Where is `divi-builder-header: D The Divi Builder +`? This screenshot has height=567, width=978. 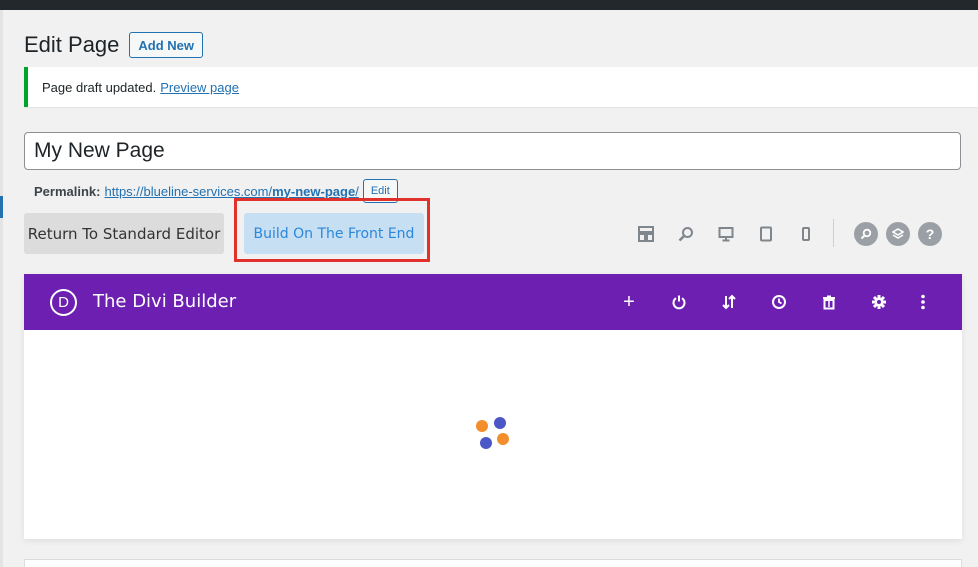
divi-builder-header: D The Divi Builder + is located at coordinates (493, 302).